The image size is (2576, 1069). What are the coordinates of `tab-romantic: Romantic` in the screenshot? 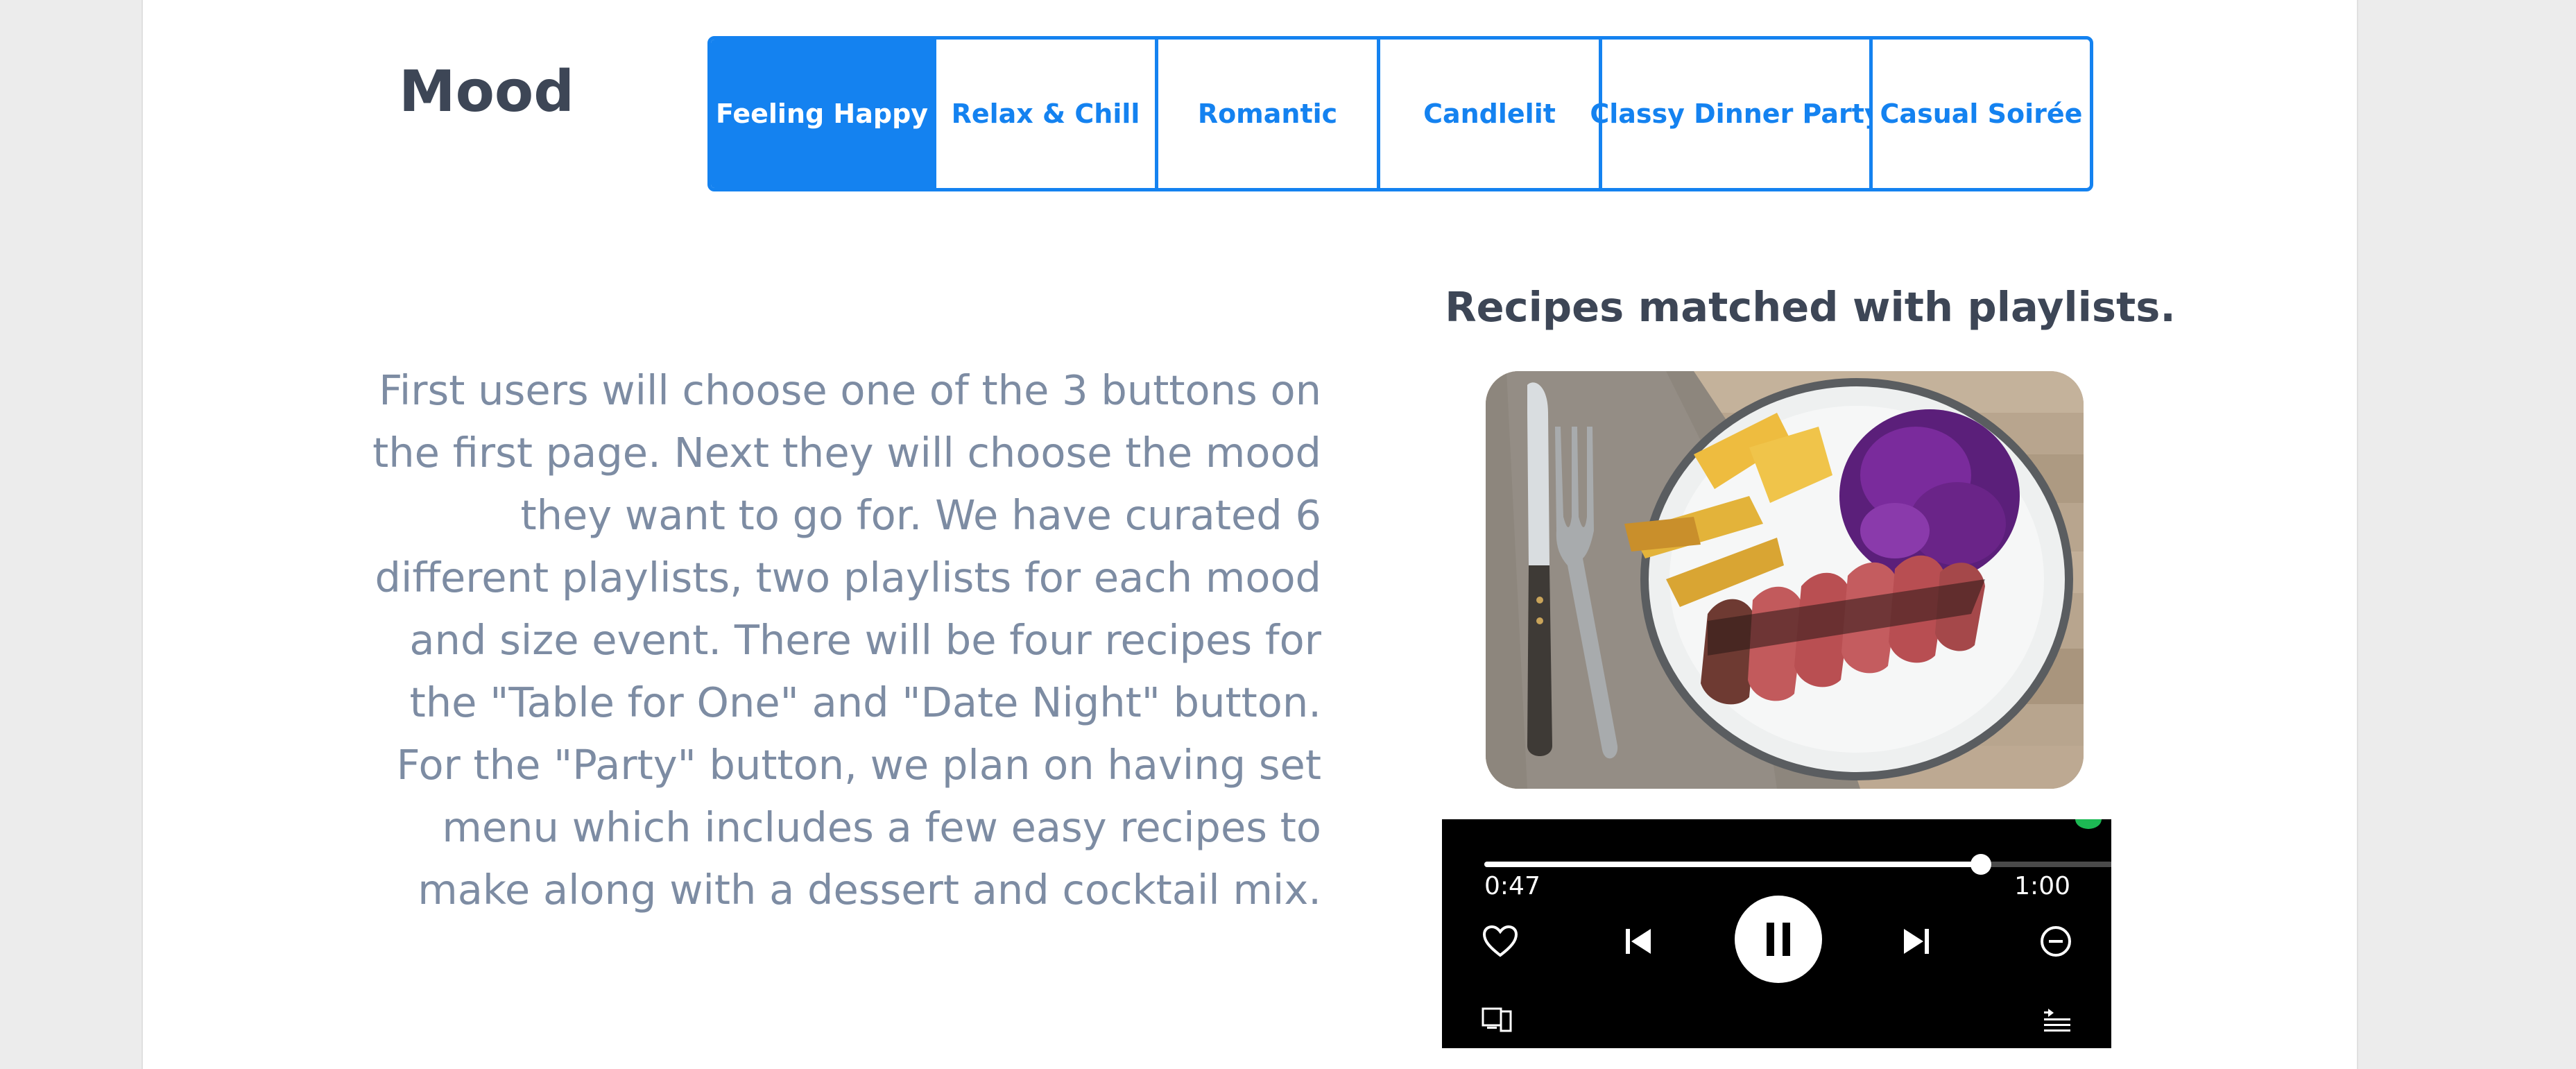 It's located at (1269, 114).